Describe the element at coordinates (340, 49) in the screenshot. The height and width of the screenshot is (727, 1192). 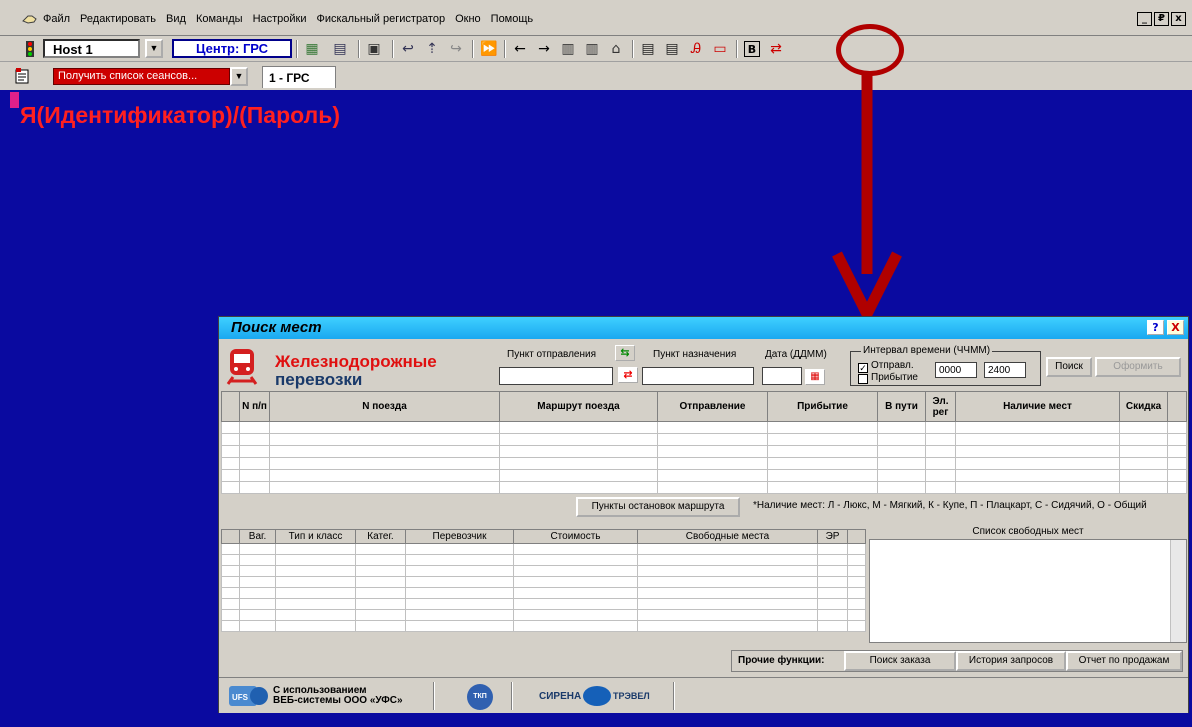
I see `clipboard-icon: ▤` at that location.